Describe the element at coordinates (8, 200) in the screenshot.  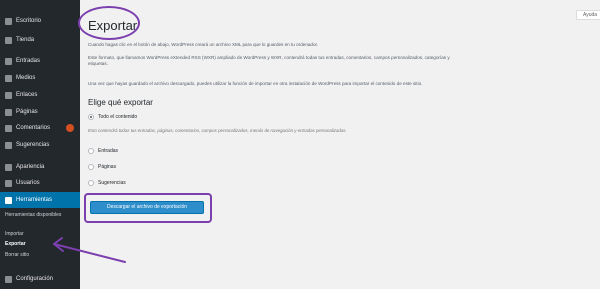
I see `tools-icon` at that location.